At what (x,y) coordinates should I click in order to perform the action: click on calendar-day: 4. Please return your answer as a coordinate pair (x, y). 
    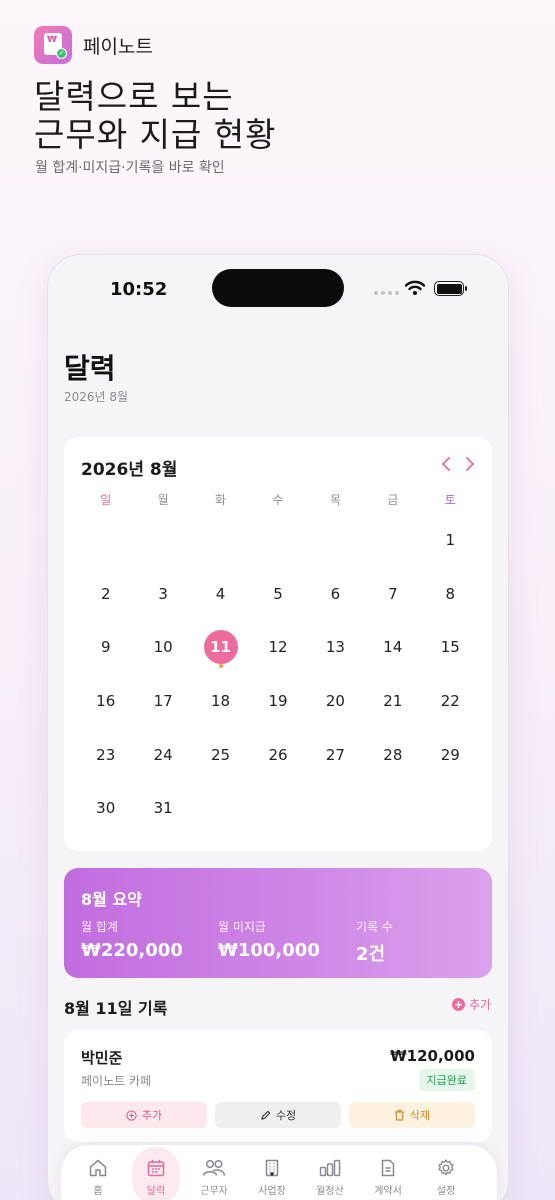
    Looking at the image, I should click on (220, 594).